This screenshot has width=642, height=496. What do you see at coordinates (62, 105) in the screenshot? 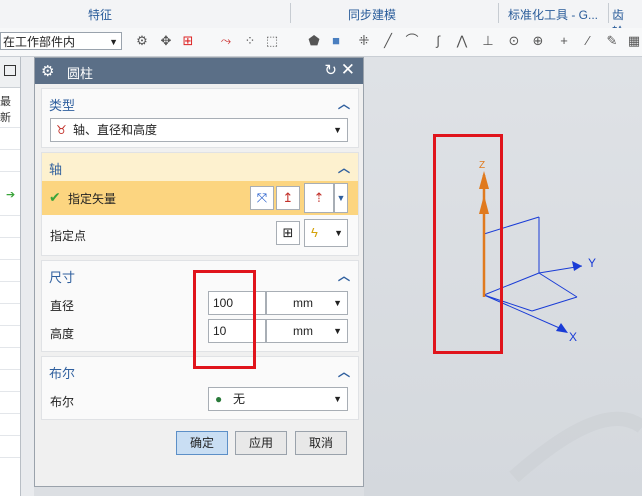
I see `type-section-label: 类型` at bounding box center [62, 105].